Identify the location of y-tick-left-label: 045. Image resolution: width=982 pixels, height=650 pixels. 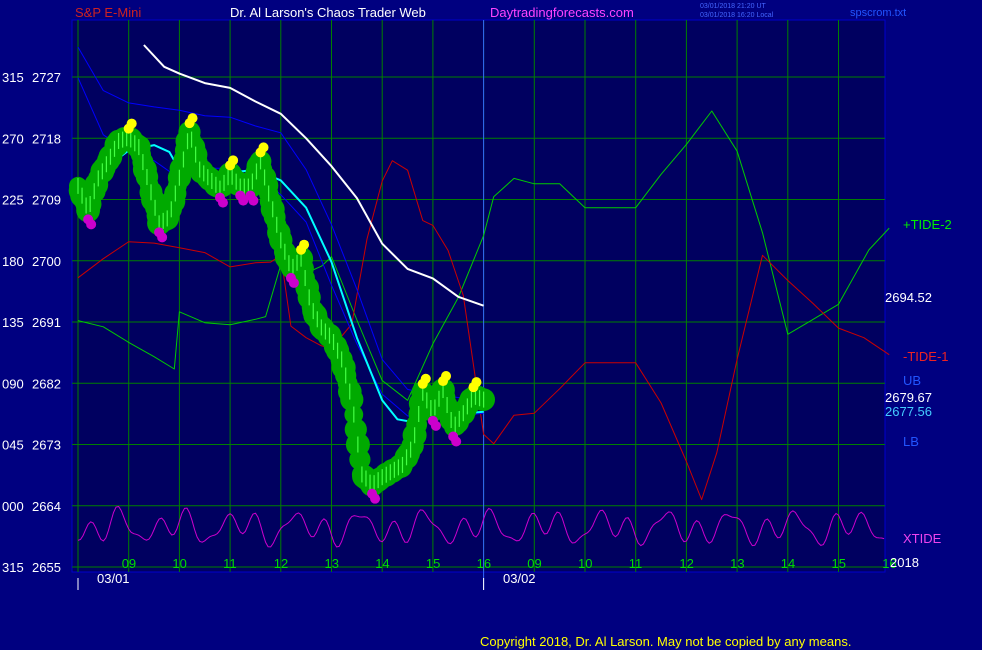
(13, 445).